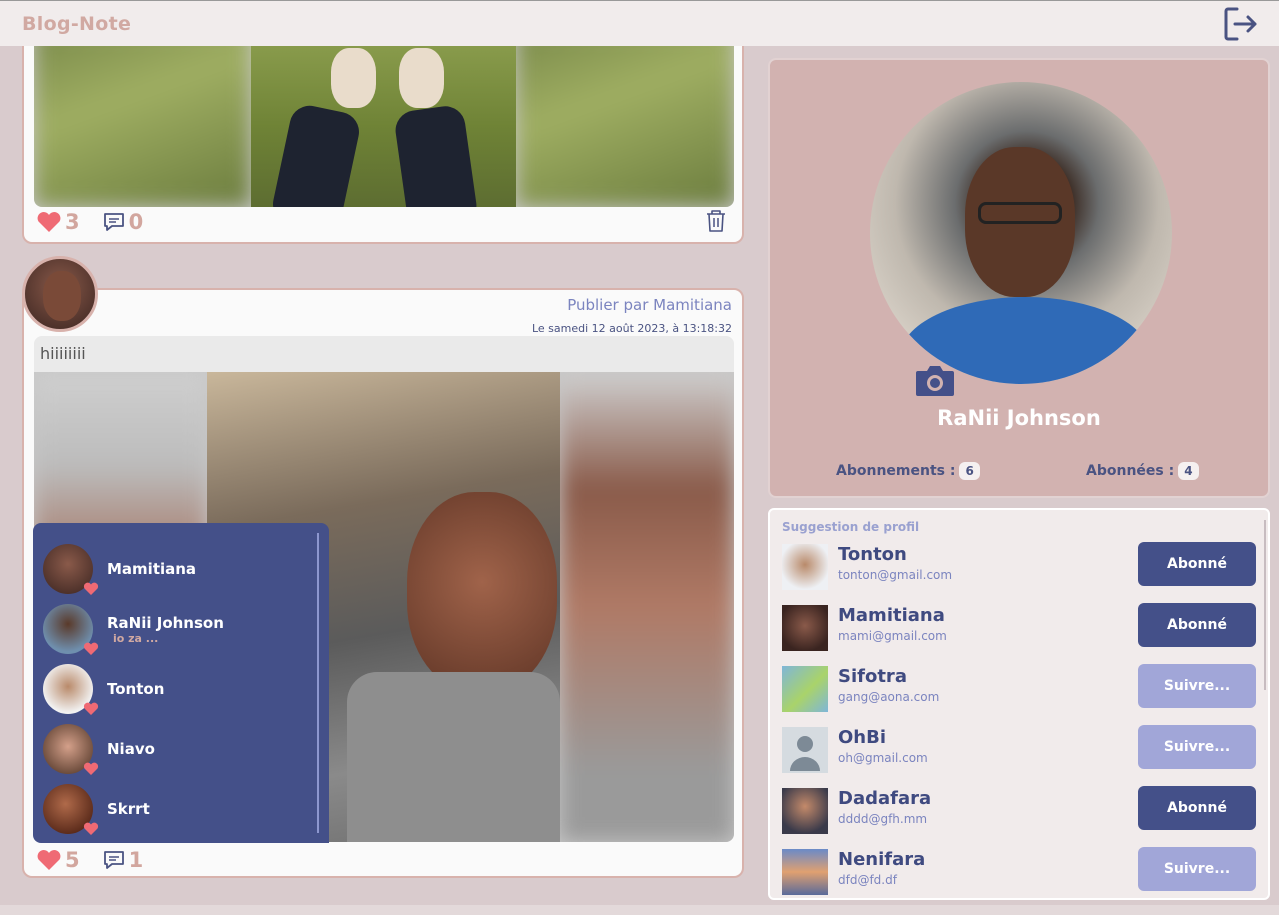  Describe the element at coordinates (173, 689) in the screenshot. I see `chat-item: Tonton` at that location.